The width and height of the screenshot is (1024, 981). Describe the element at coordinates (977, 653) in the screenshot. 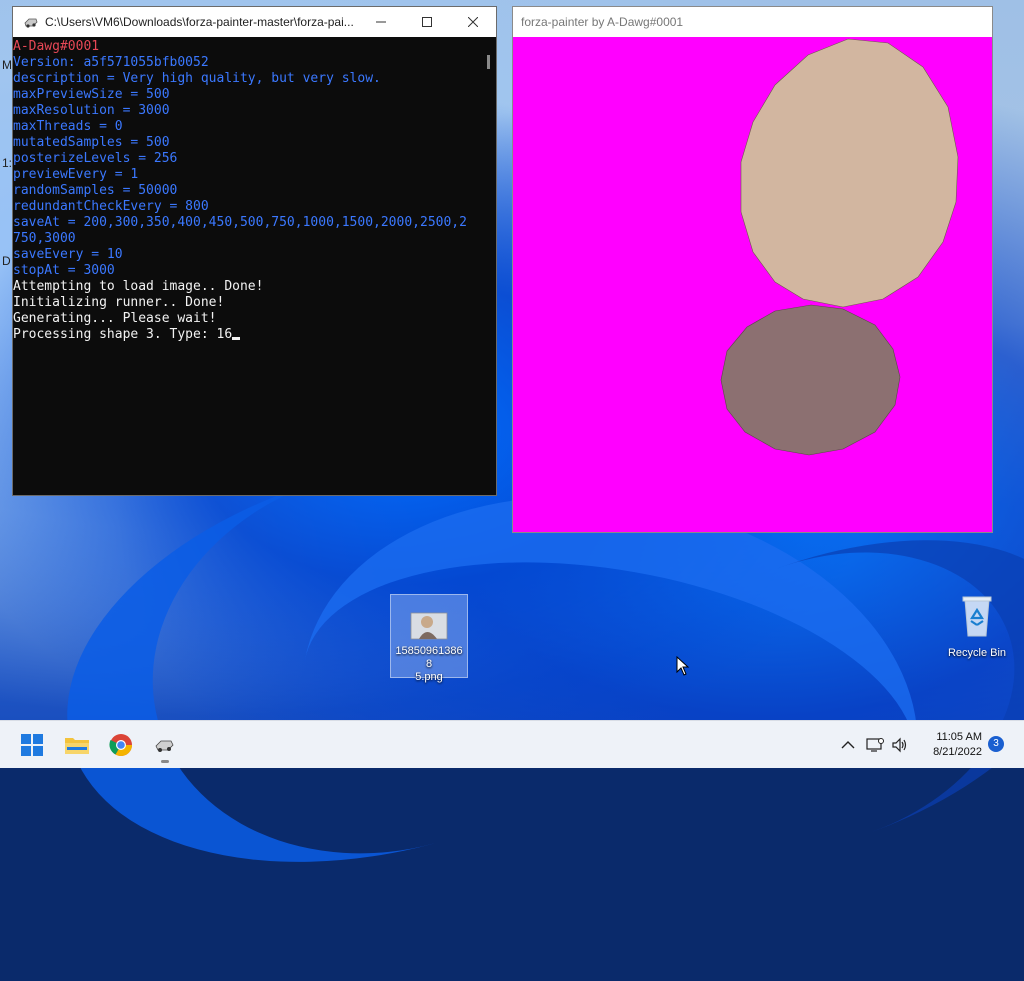

I see `recycle-bin-label: Recycle Bin` at that location.